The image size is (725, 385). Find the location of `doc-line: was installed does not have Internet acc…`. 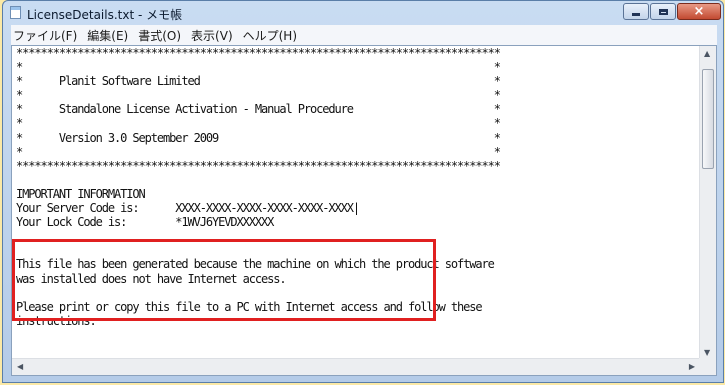

doc-line: was installed does not have Internet acc… is located at coordinates (151, 278).